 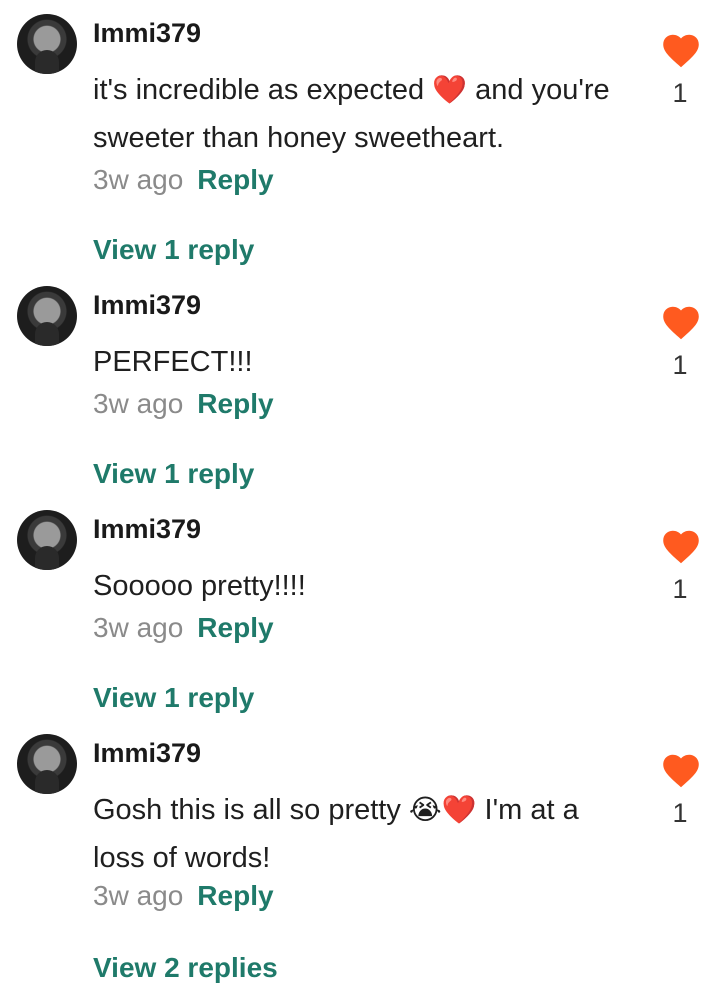 What do you see at coordinates (173, 362) in the screenshot?
I see `comment-text-part: PERFECT!!!` at bounding box center [173, 362].